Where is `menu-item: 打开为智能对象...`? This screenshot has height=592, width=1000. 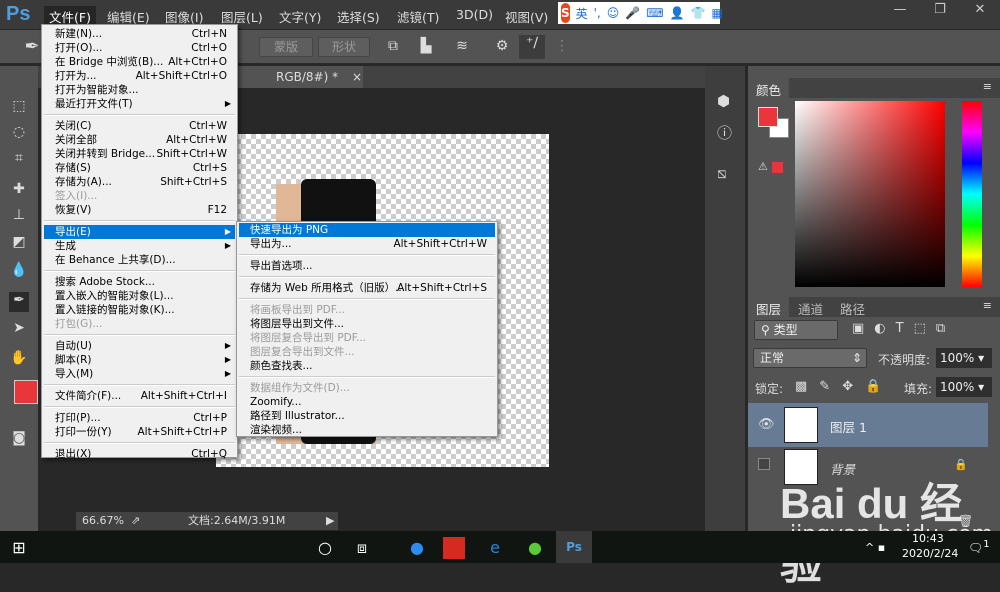 menu-item: 打开为智能对象... is located at coordinates (139, 90).